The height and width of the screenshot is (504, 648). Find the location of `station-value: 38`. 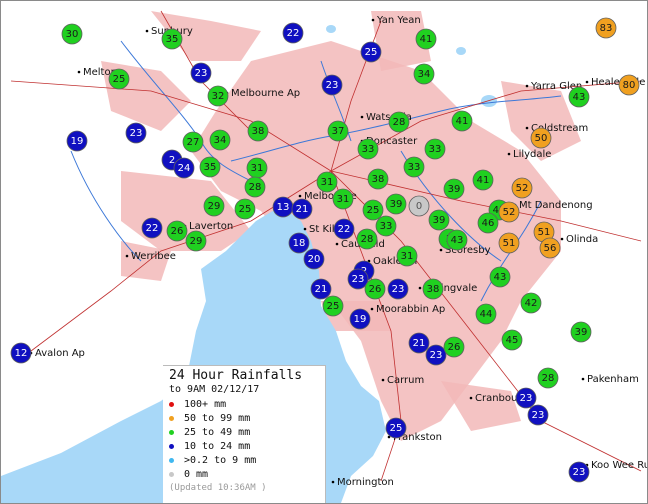

station-value: 38 is located at coordinates (258, 131).